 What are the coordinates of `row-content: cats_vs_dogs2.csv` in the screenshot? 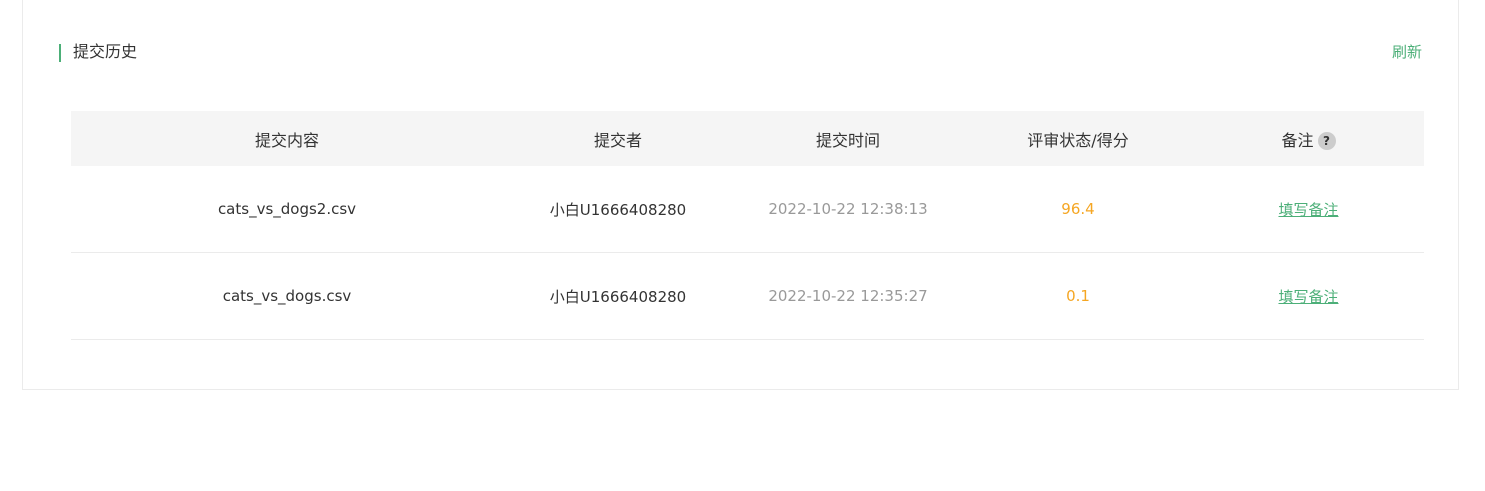 It's located at (287, 209).